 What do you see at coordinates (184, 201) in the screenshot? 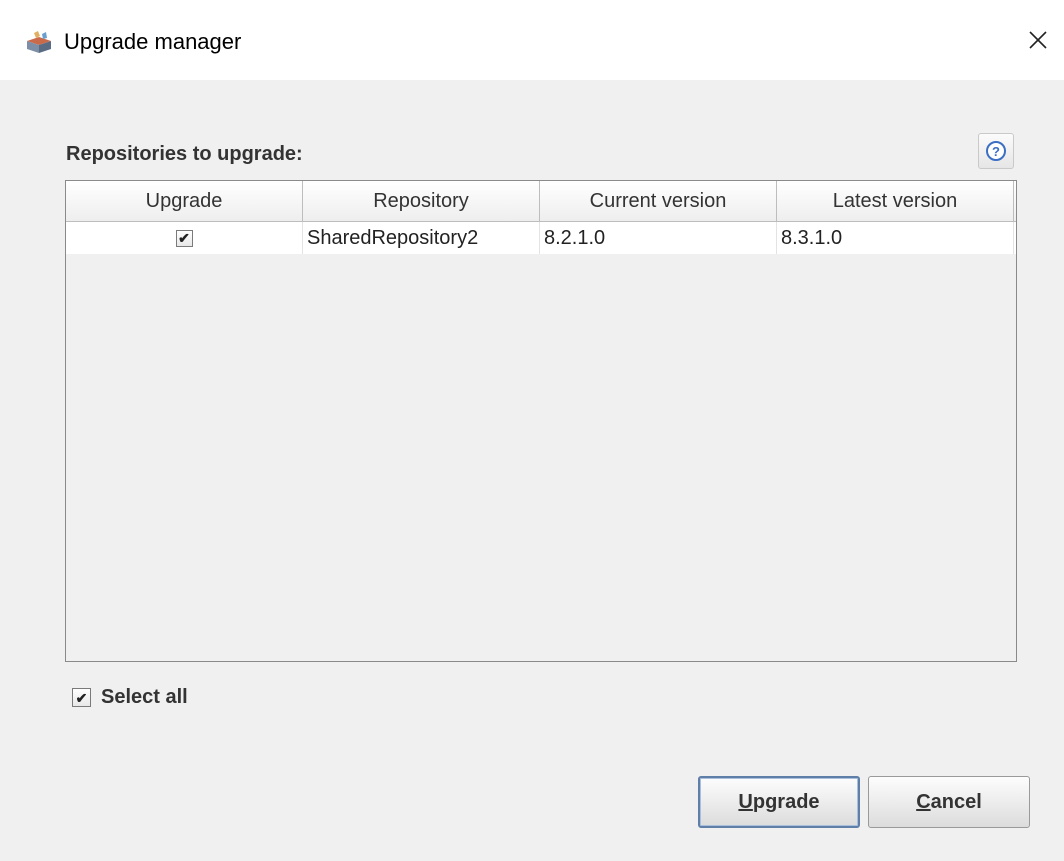
I see `column-header-upgrade: Upgrade` at bounding box center [184, 201].